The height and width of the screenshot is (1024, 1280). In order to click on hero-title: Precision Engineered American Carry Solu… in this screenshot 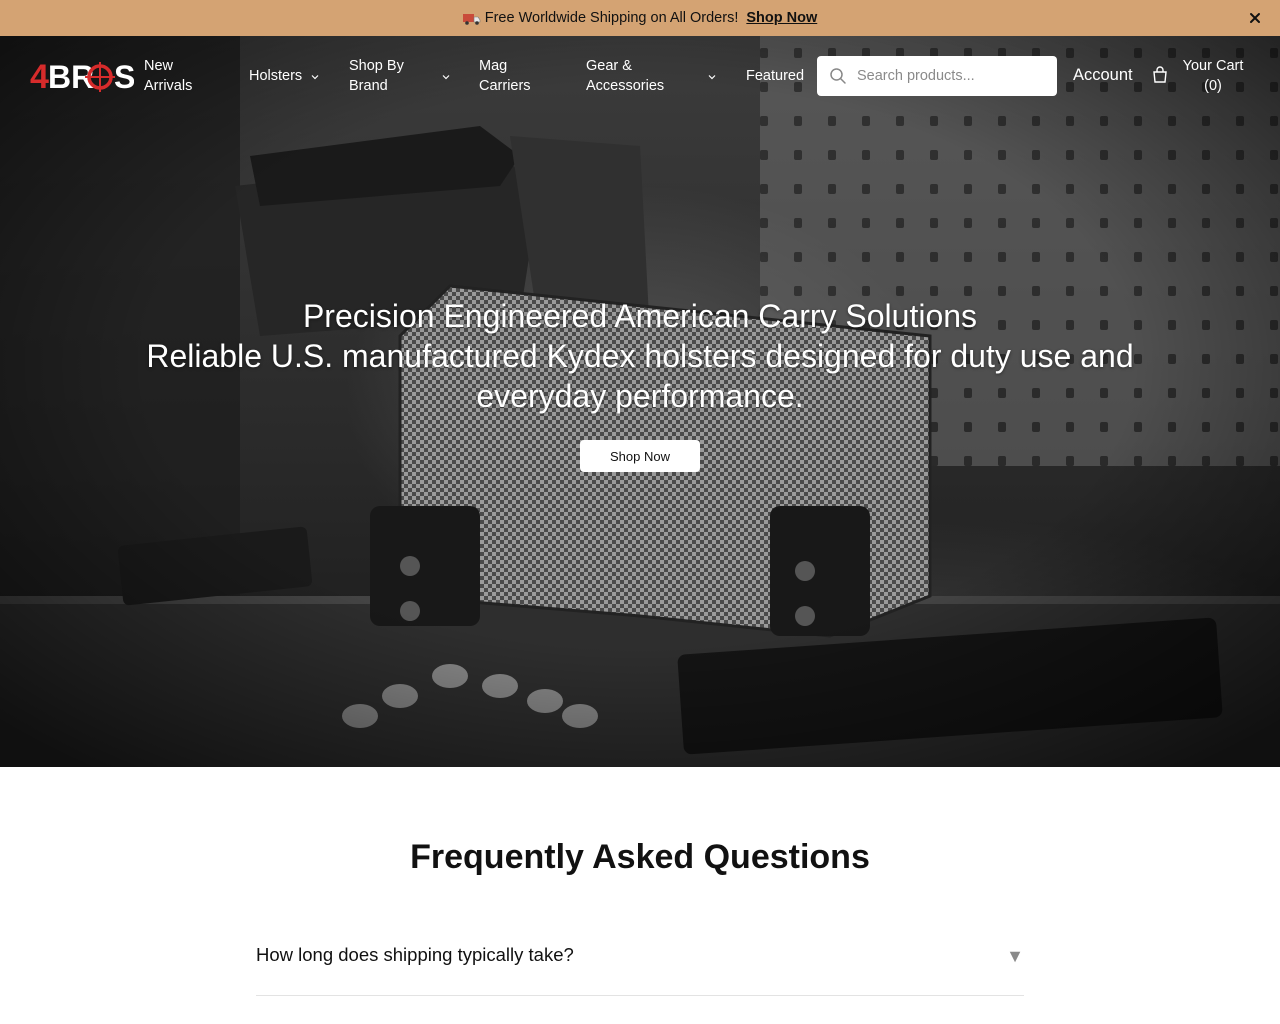, I will do `click(640, 316)`.